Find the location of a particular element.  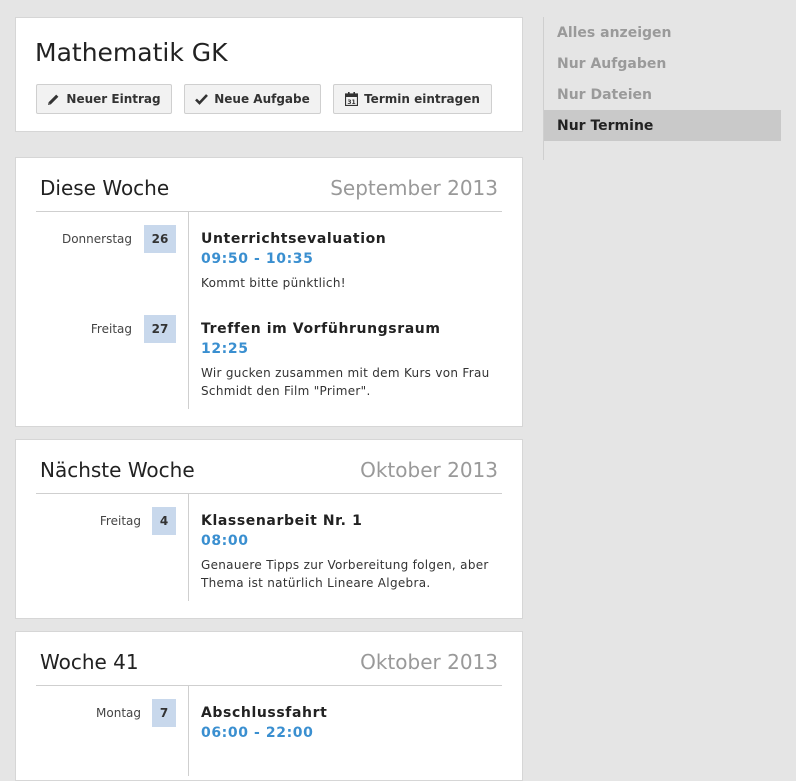

filter-label: Alles anzeigen is located at coordinates (614, 32).